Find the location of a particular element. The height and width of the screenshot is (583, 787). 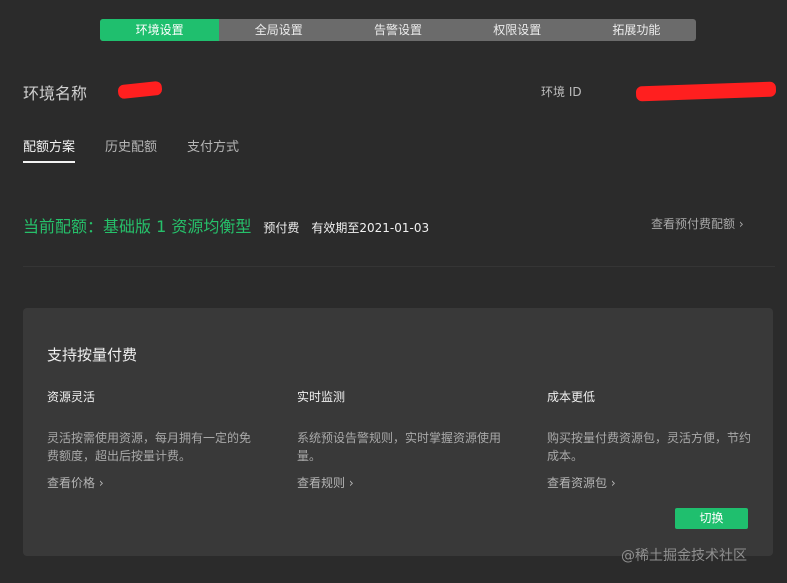

settings-tabs: 环境设置 全局设置 告警设置 权限设置 拓展功能 is located at coordinates (398, 30).